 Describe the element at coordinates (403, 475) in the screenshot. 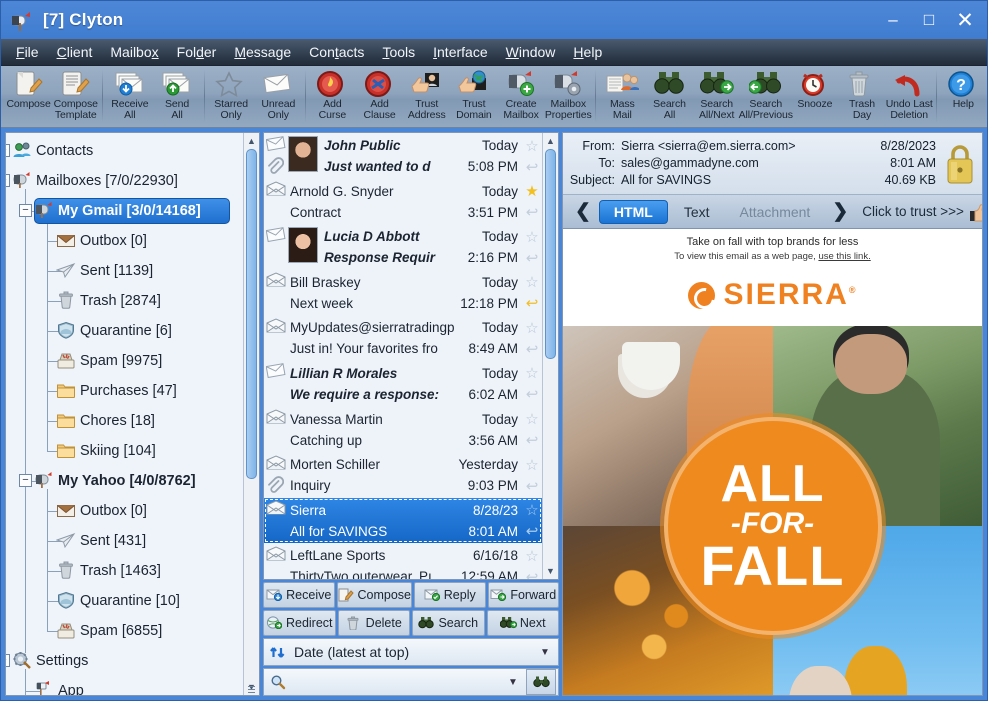

I see `message-row: Morten Schiller Yesterday ☆ Inquiry 9:03 PM ↩` at that location.